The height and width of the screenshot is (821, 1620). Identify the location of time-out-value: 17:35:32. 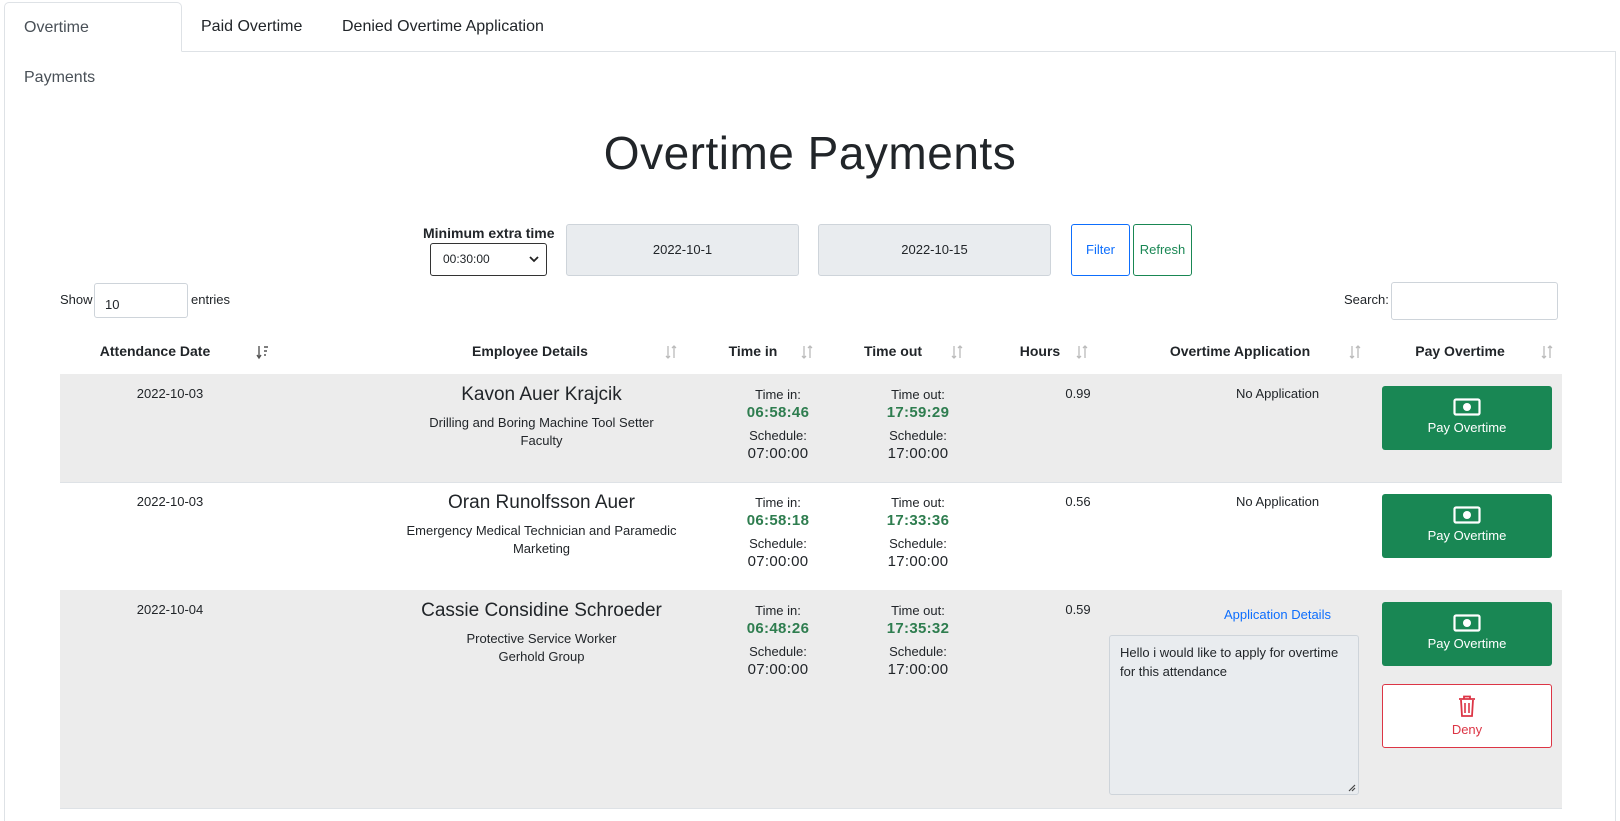
(918, 628).